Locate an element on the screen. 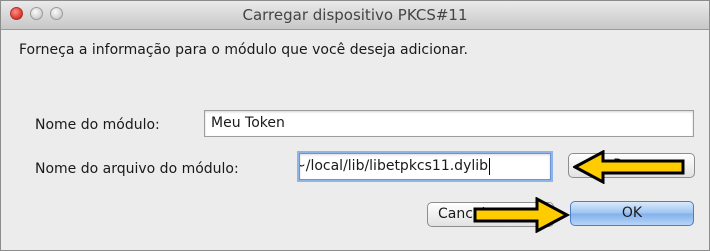 Image resolution: width=710 pixels, height=251 pixels. ok-button: OK is located at coordinates (632, 213).